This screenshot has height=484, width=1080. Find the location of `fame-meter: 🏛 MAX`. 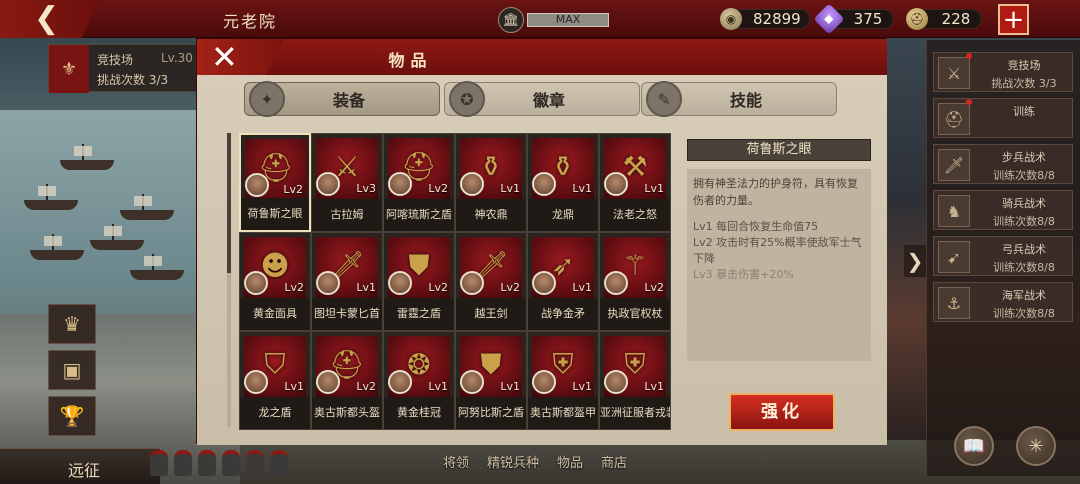

fame-meter: 🏛 MAX is located at coordinates (553, 20).